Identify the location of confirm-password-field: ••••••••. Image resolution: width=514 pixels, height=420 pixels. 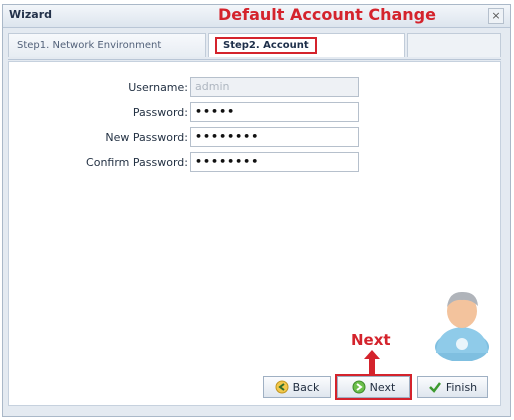
(274, 162).